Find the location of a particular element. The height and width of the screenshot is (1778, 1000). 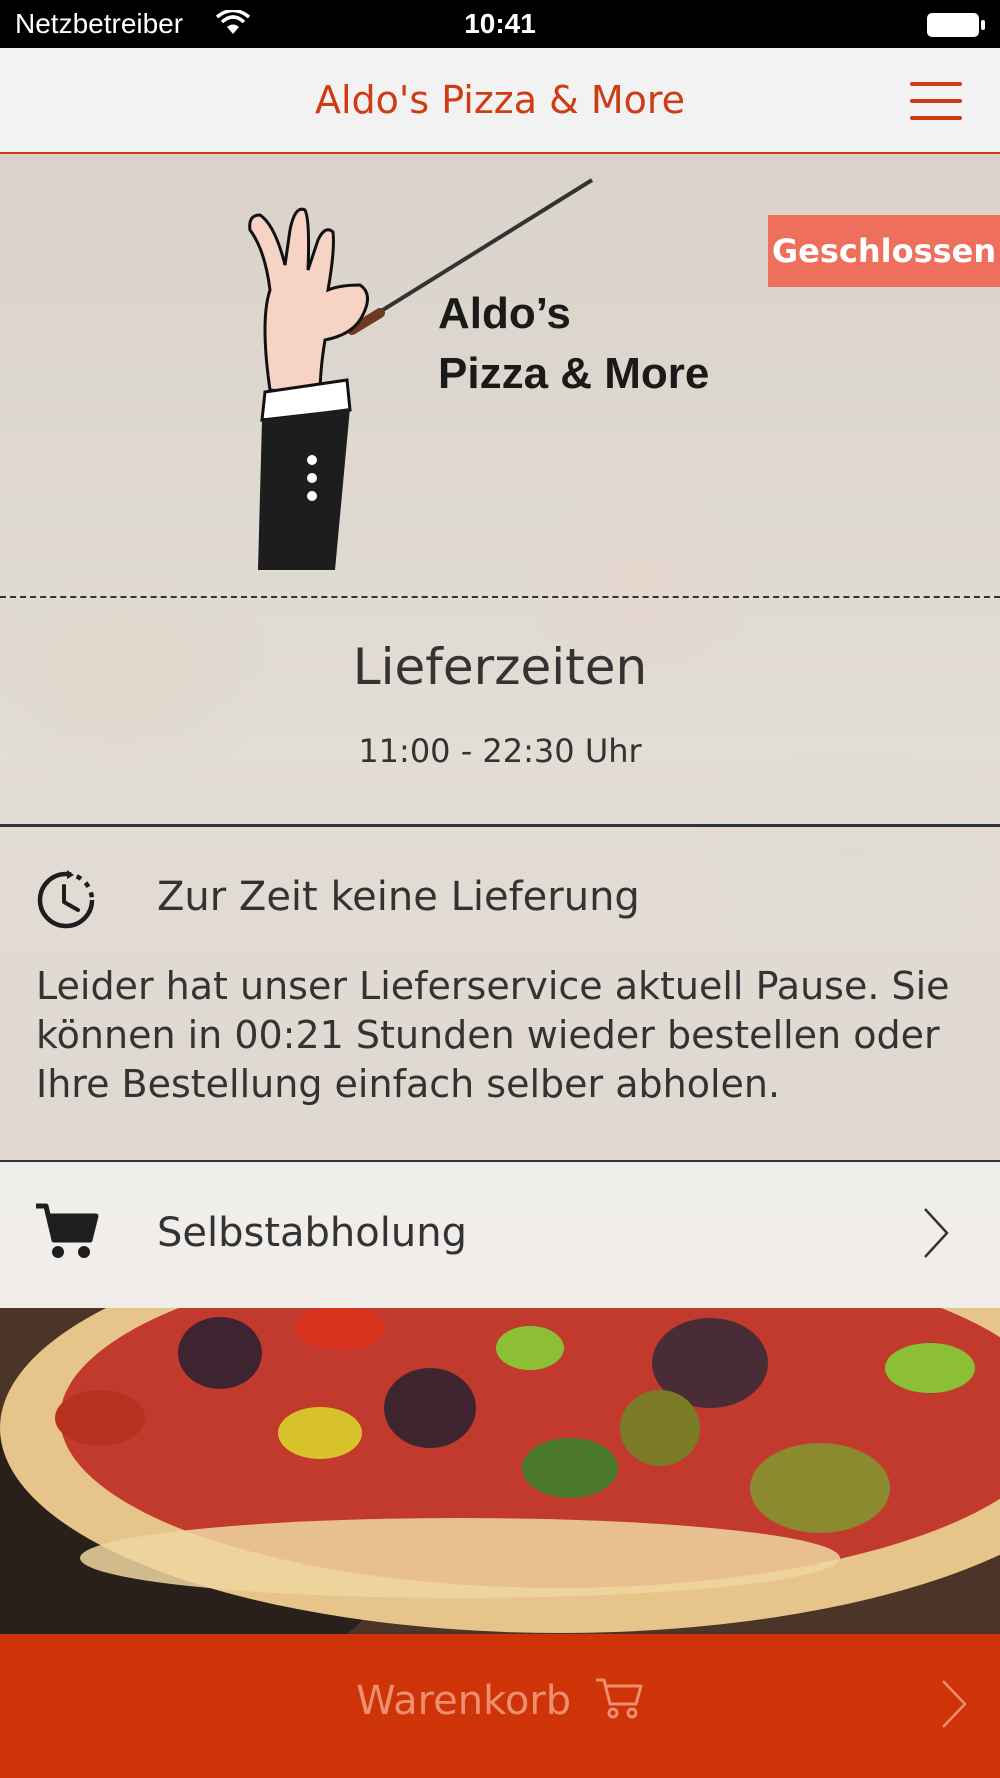

page-title: Aldo's Pizza & More is located at coordinates (500, 100).